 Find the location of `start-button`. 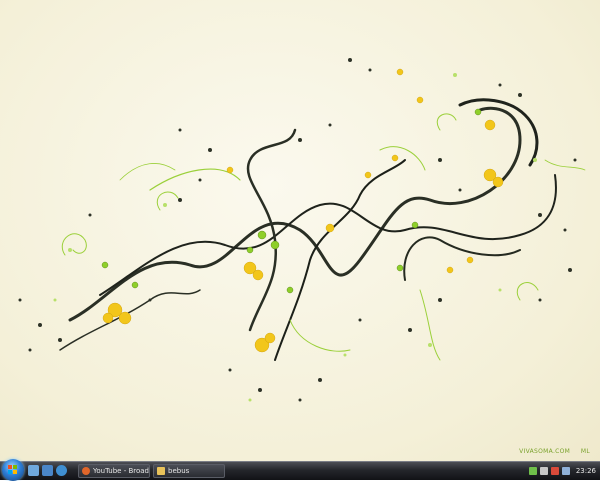

start-button is located at coordinates (13, 470).